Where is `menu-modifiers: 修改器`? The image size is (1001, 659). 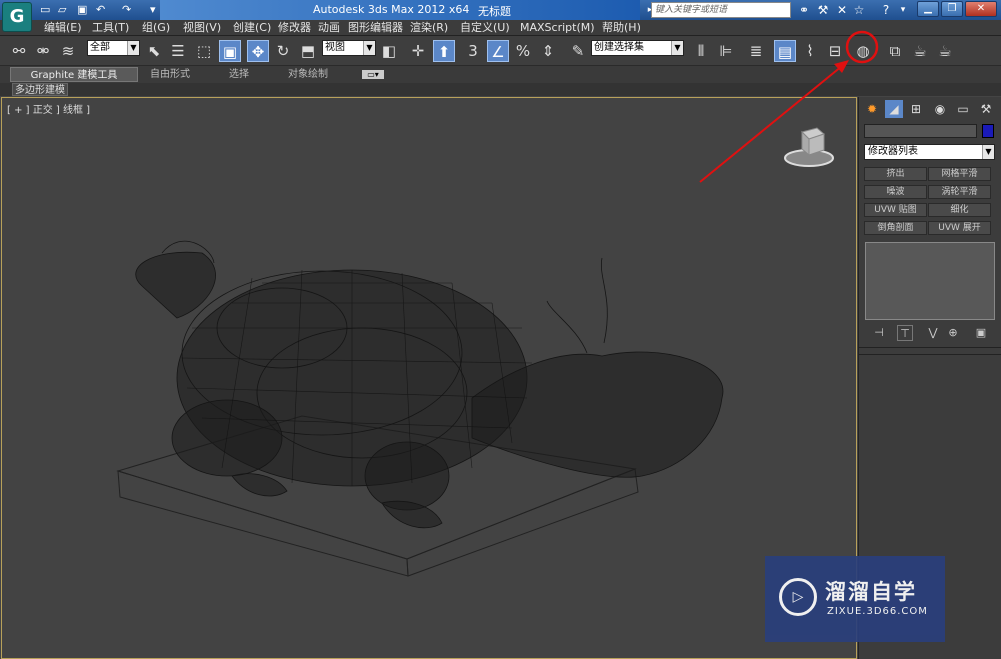 menu-modifiers: 修改器 is located at coordinates (294, 28).